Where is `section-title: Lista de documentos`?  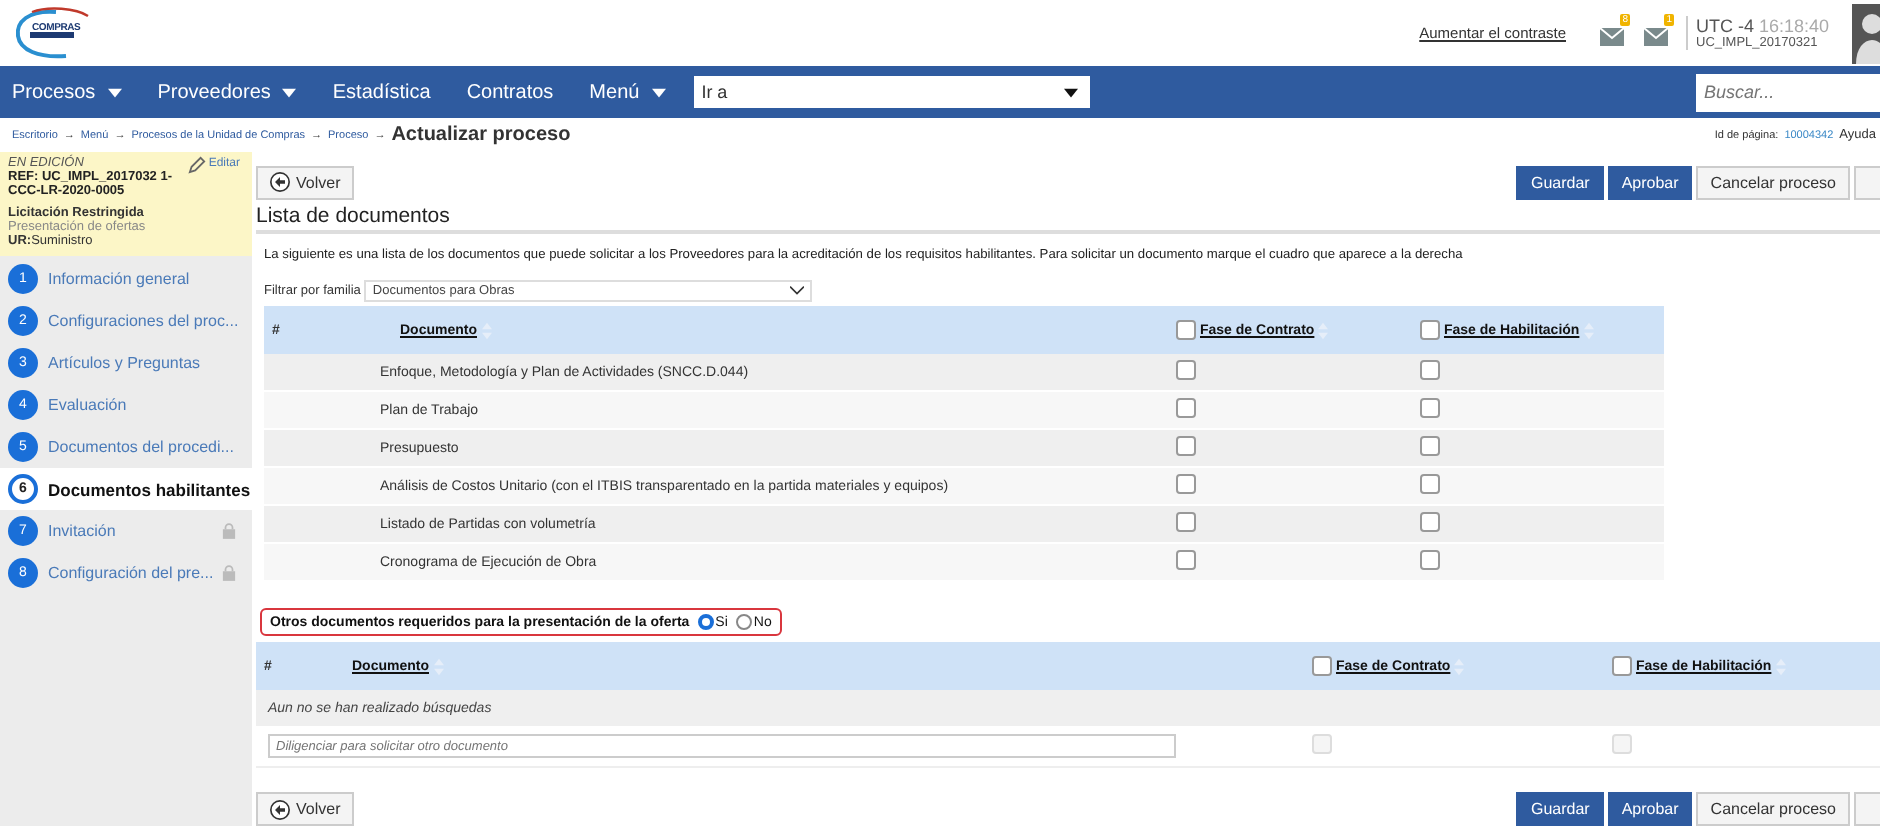
section-title: Lista de documentos is located at coordinates (1068, 219).